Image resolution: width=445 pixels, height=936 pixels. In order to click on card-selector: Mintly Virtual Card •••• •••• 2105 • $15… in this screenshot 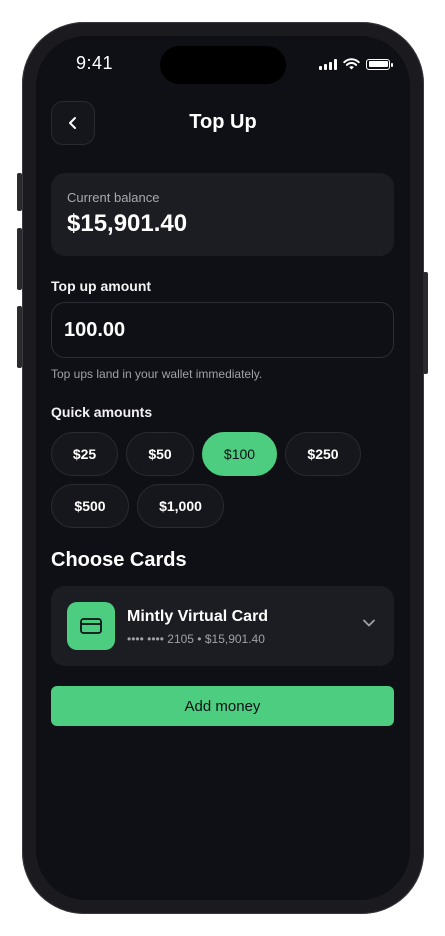, I will do `click(222, 626)`.